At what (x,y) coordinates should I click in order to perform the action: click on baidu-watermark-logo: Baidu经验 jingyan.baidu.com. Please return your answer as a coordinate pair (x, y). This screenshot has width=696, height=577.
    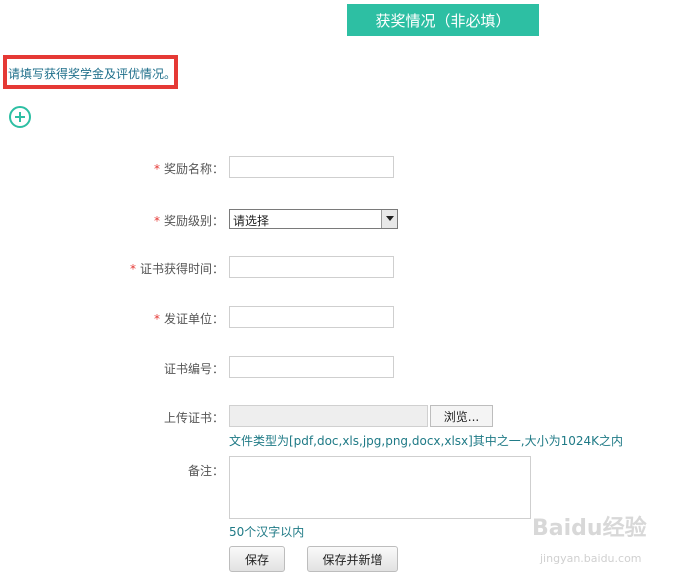
    Looking at the image, I should click on (607, 540).